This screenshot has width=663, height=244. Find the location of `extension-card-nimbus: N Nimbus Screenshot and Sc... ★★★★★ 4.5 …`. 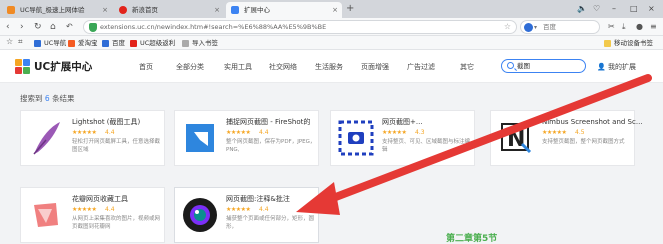

extension-card-nimbus: N Nimbus Screenshot and Sc... ★★★★★ 4.5 … is located at coordinates (566, 138).